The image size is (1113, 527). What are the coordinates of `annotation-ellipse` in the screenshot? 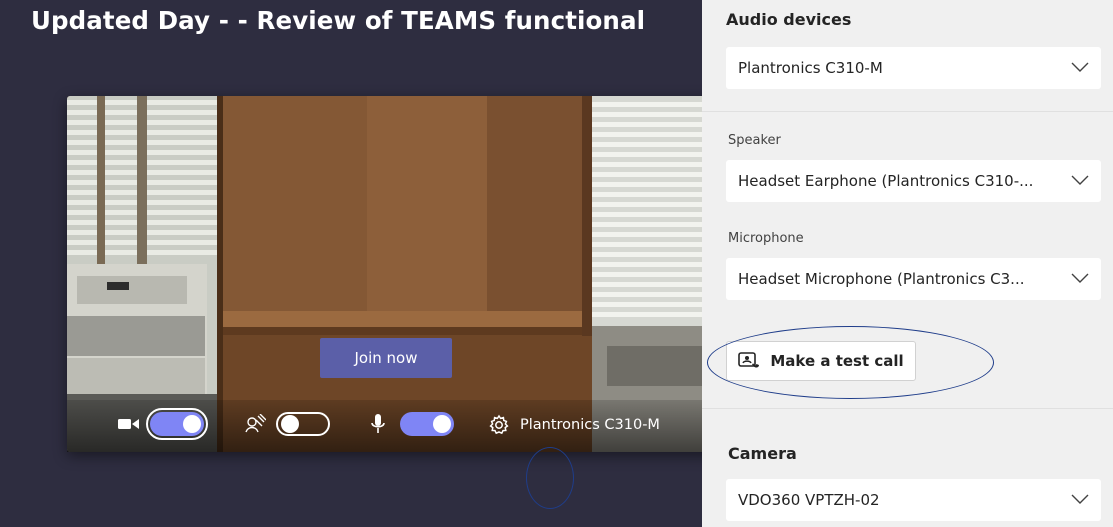 It's located at (850, 362).